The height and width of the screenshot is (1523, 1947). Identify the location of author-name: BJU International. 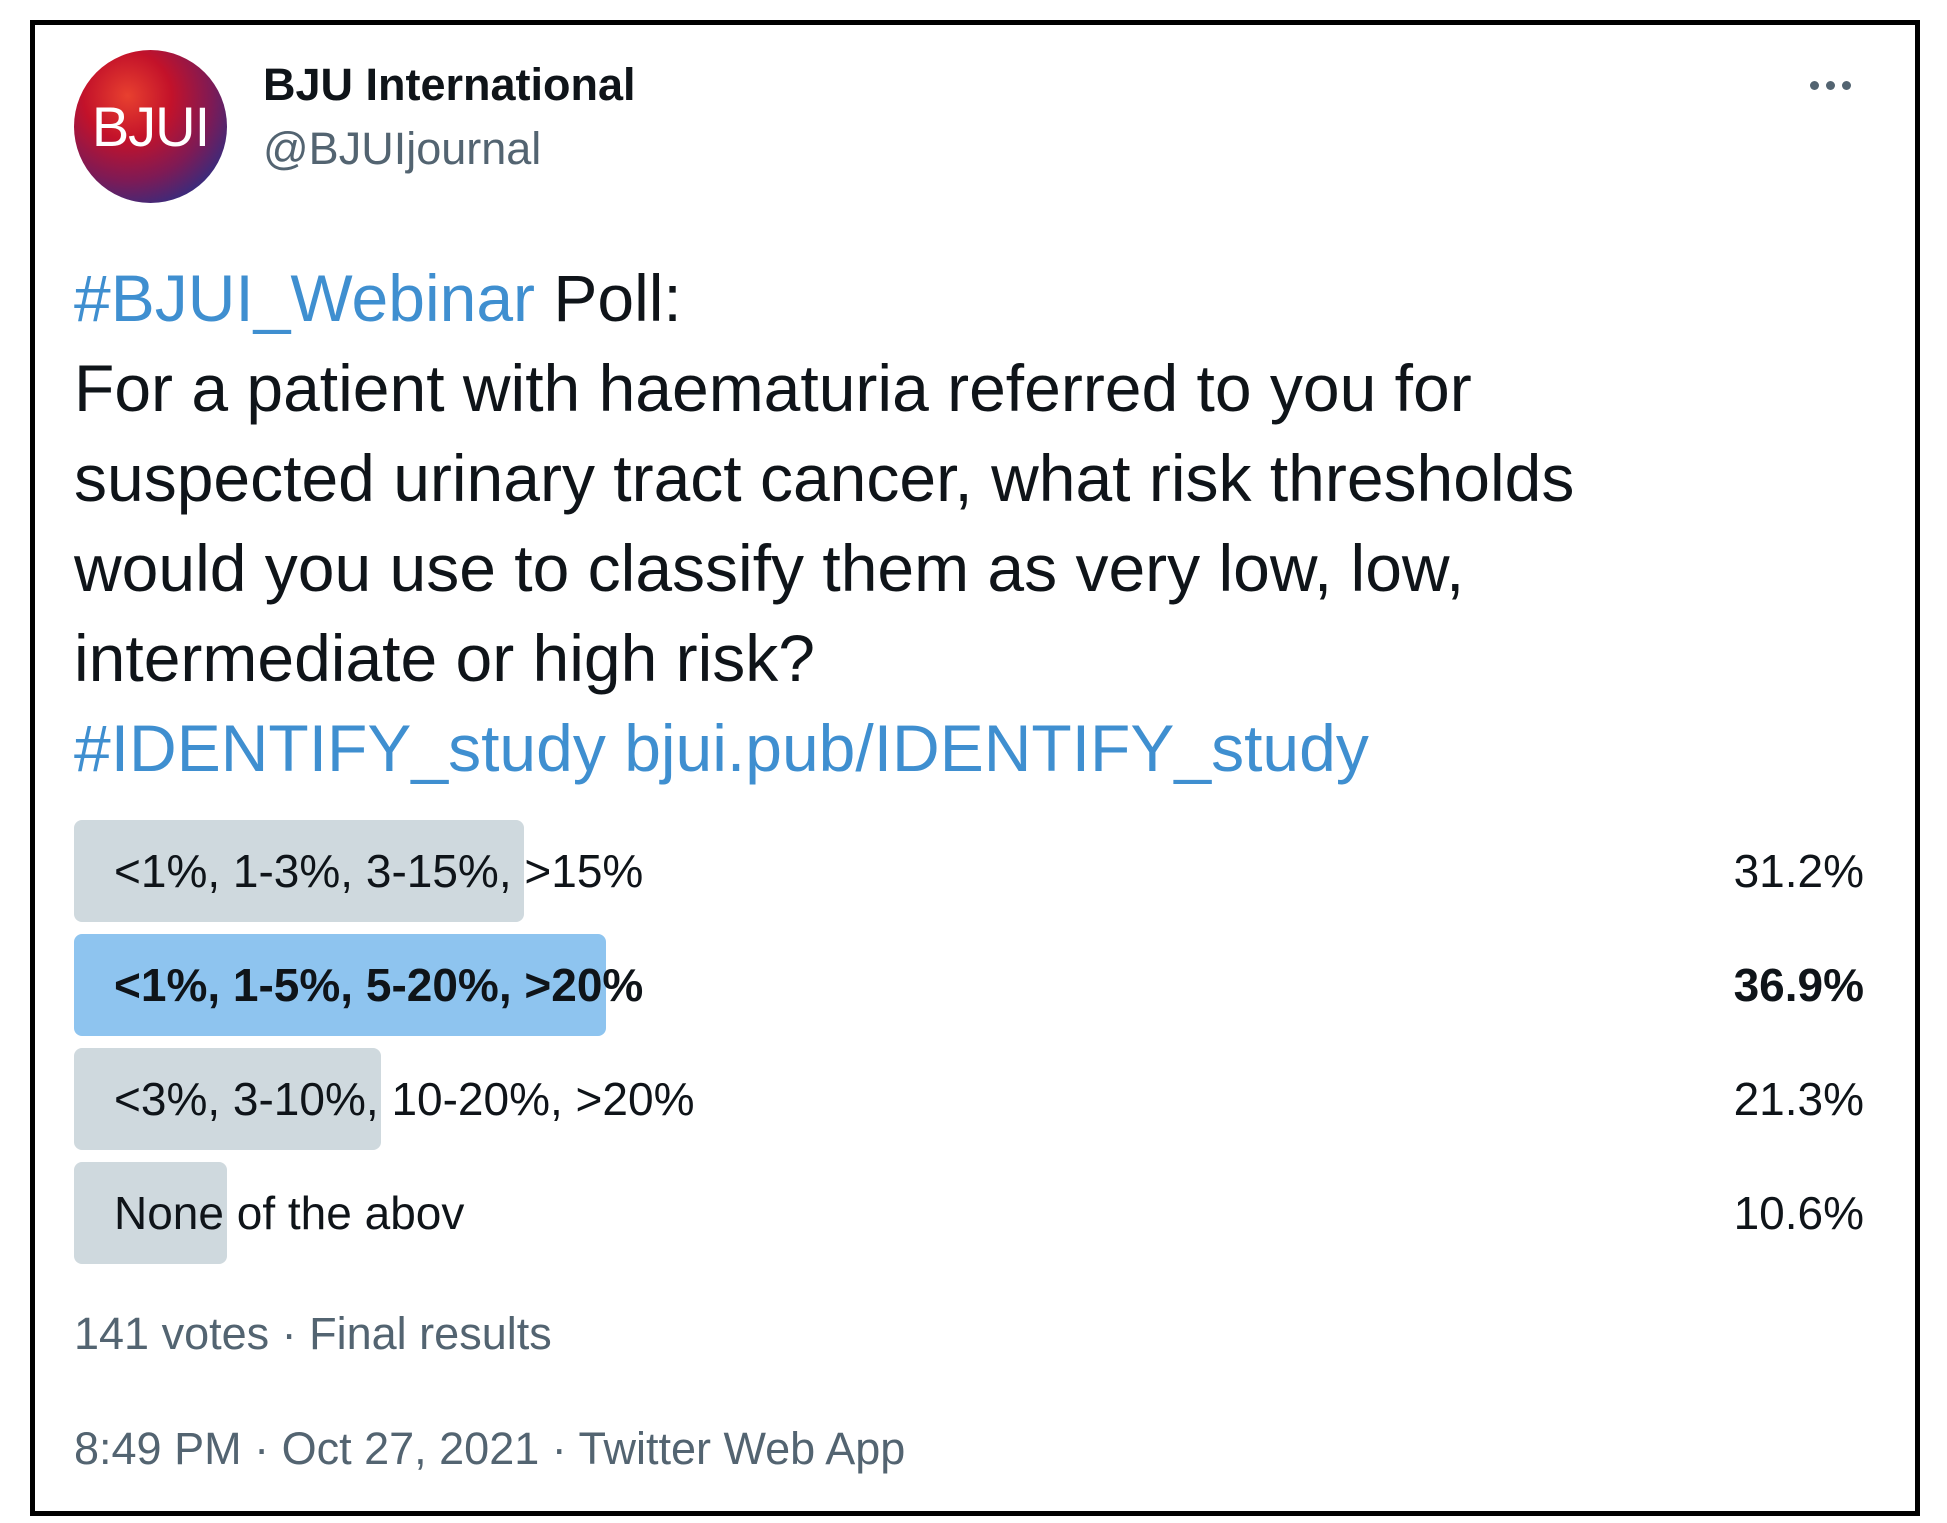
(449, 85).